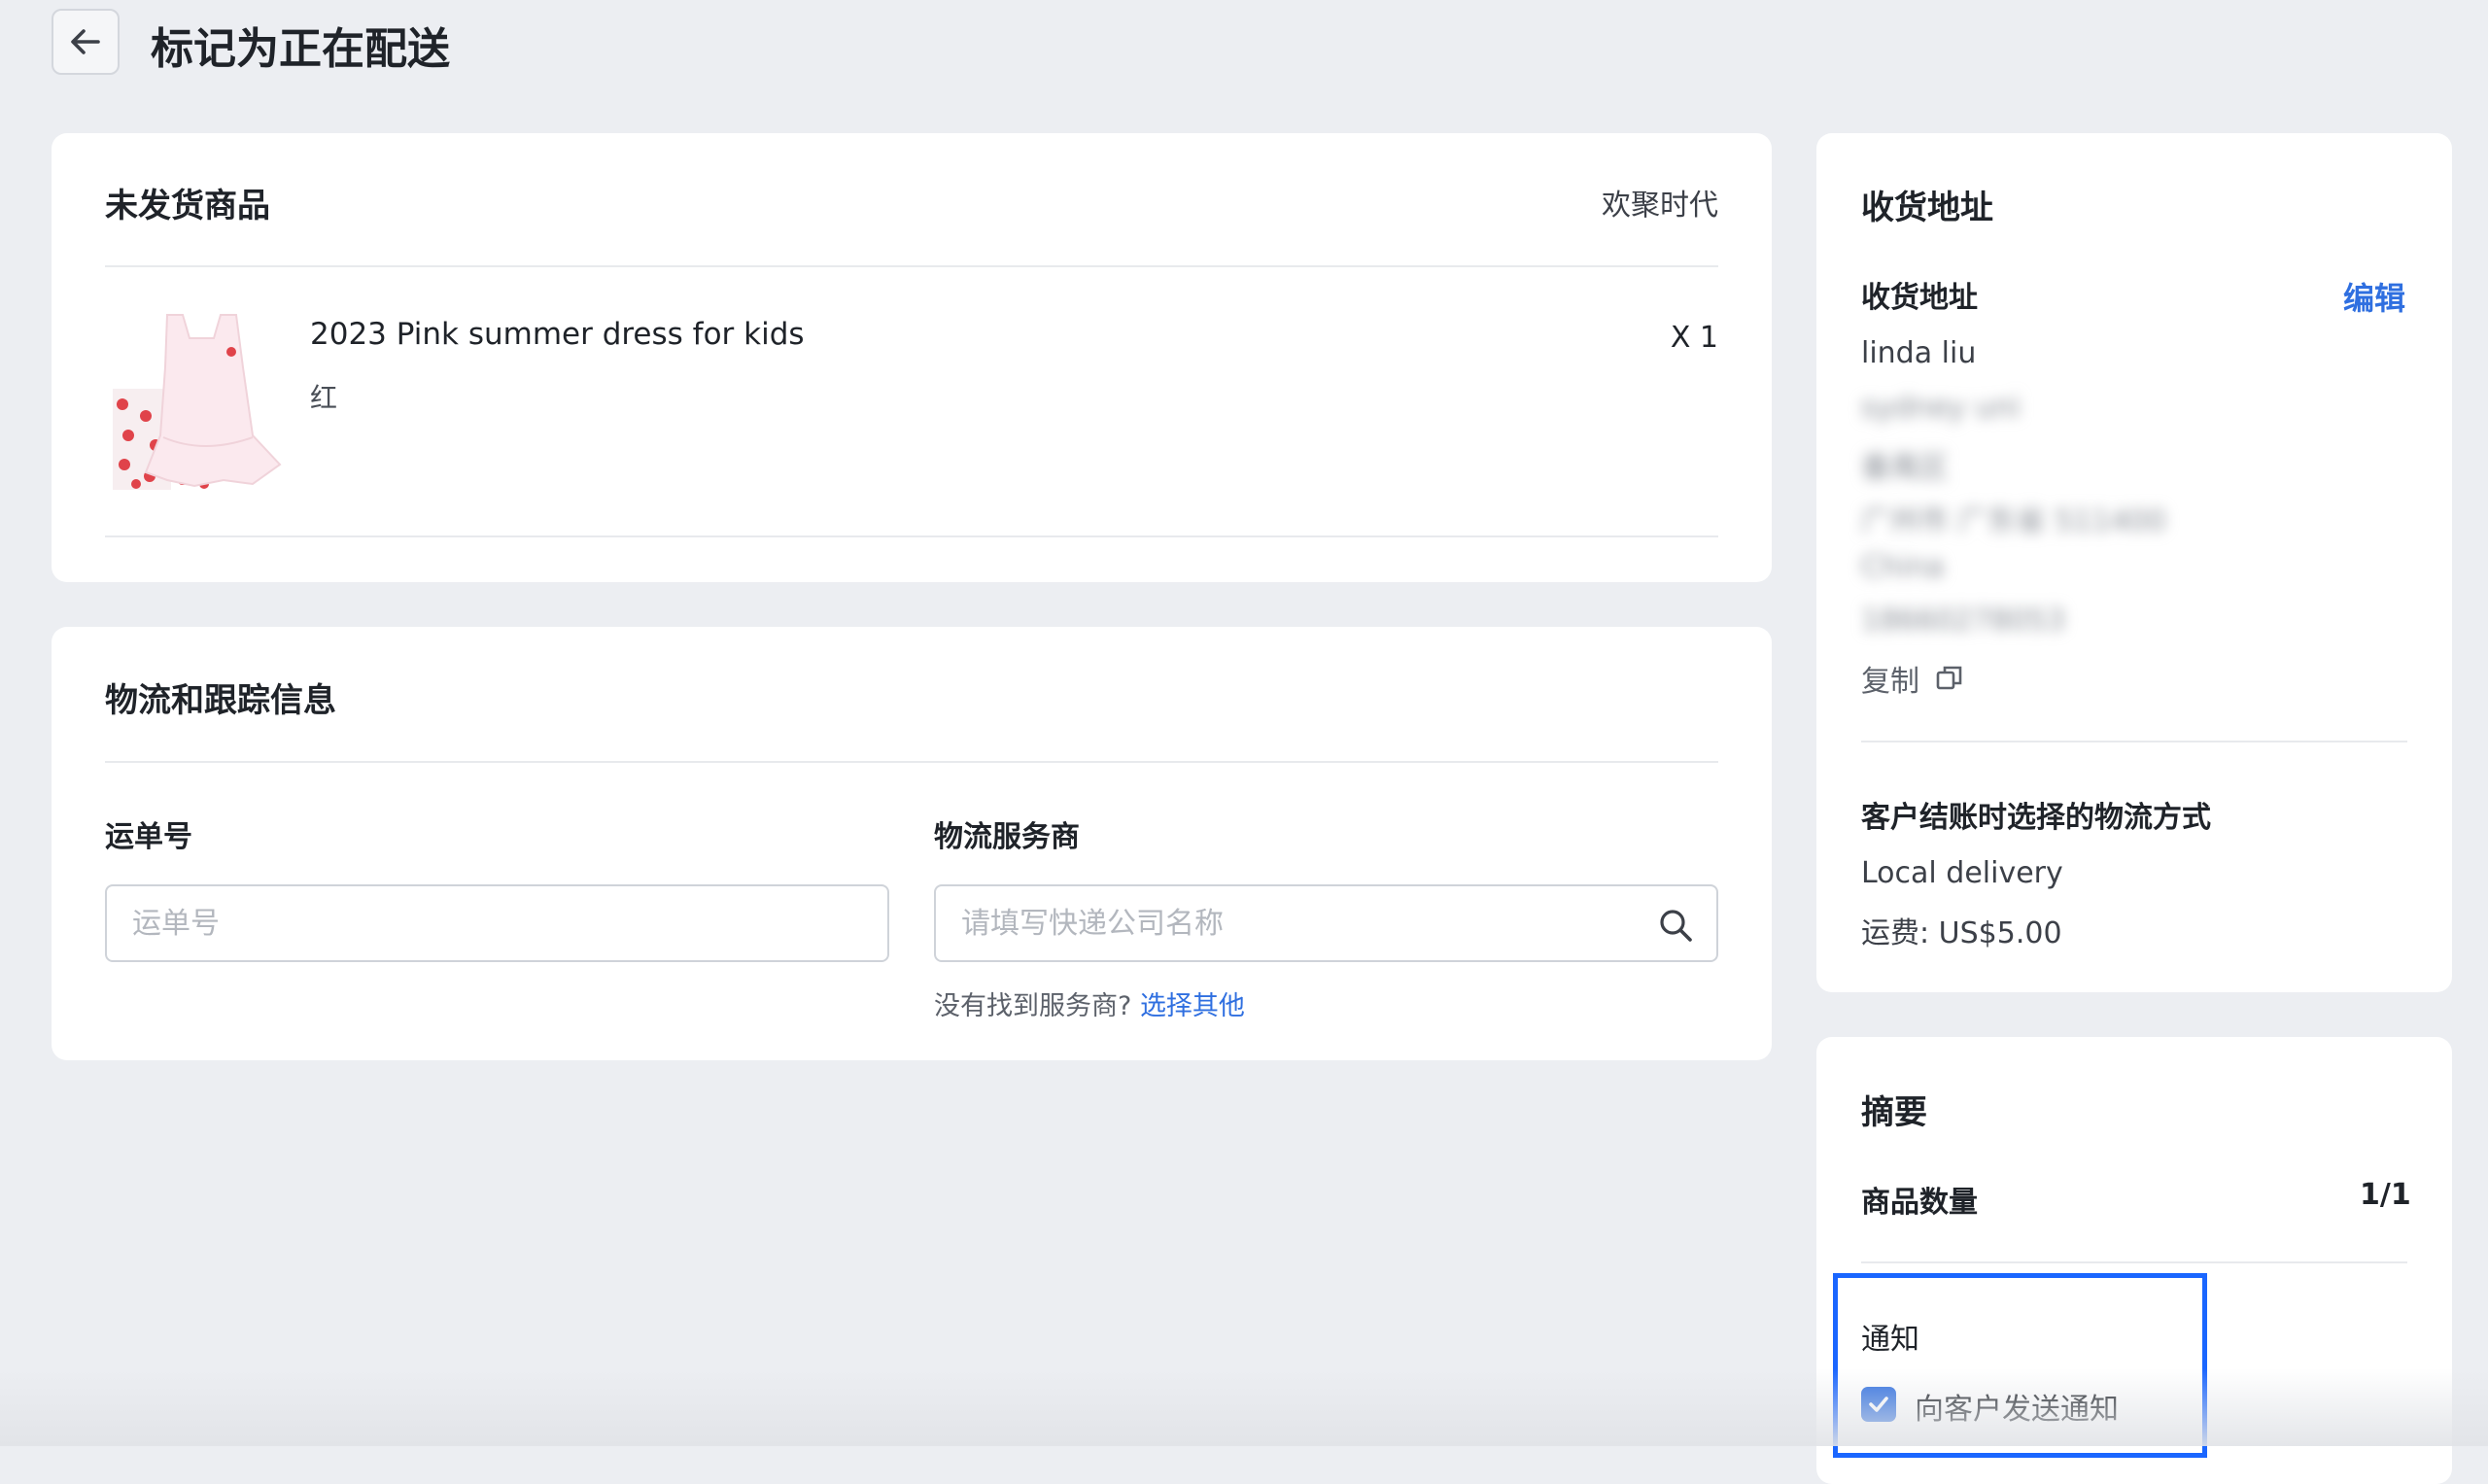 The image size is (2488, 1484). What do you see at coordinates (1660, 206) in the screenshot?
I see `store-name: 欢聚时代` at bounding box center [1660, 206].